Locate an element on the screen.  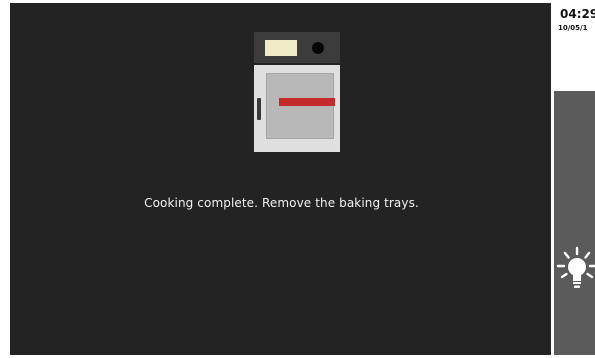
oven-control-panel is located at coordinates (297, 47).